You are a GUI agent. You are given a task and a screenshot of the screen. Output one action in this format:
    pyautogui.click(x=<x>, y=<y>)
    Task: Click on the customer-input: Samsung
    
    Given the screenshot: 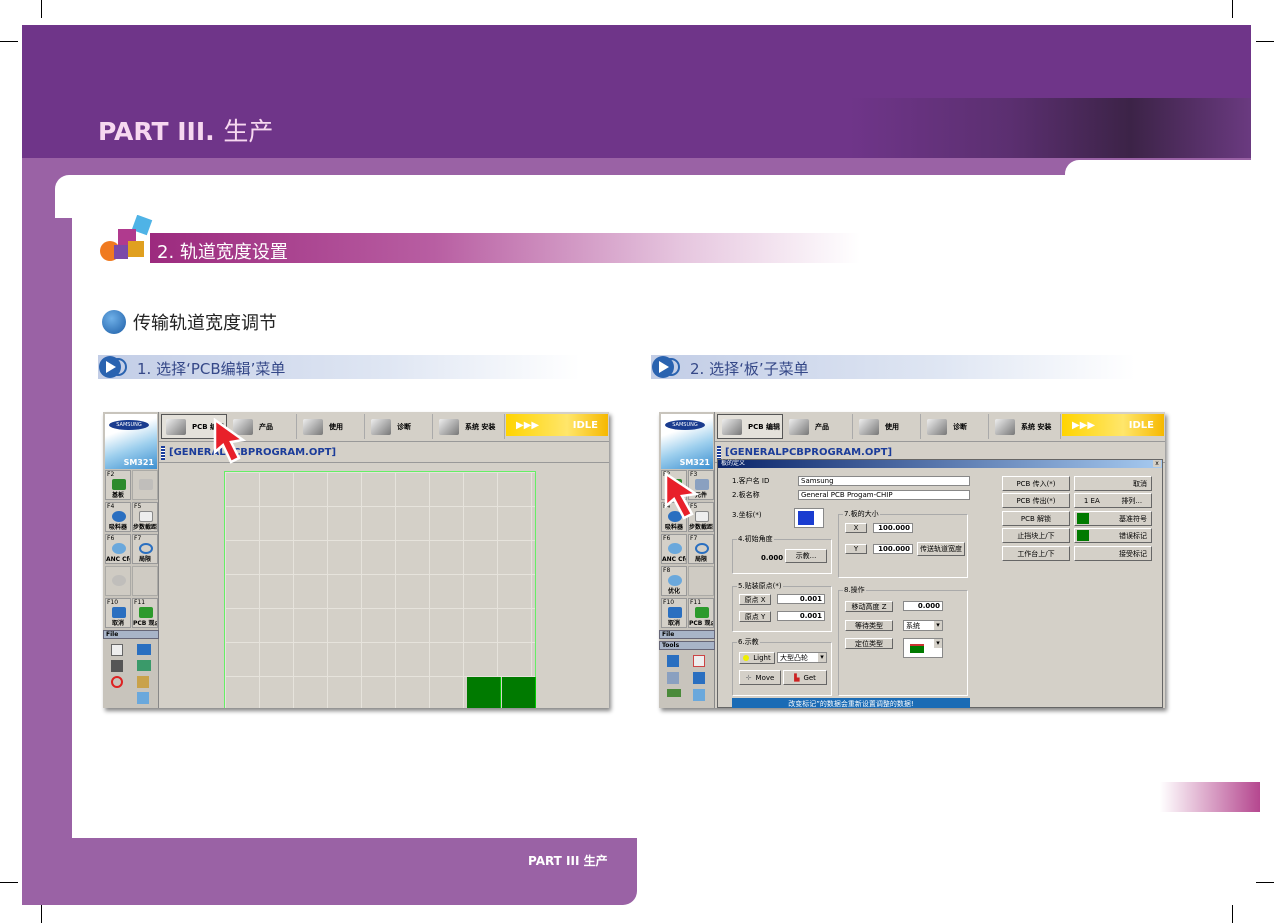 What is the action you would take?
    pyautogui.click(x=884, y=481)
    